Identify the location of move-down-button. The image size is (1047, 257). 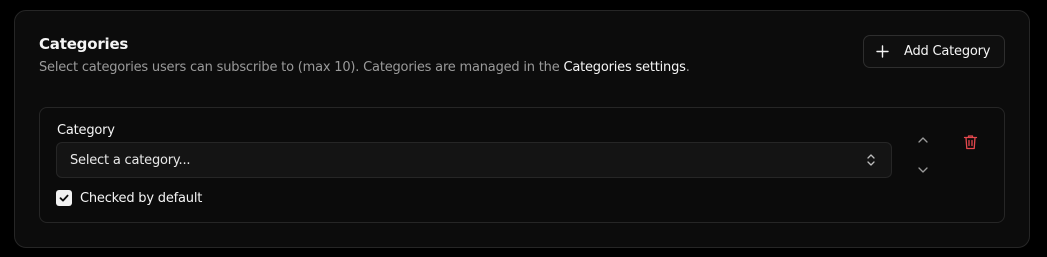
(923, 170).